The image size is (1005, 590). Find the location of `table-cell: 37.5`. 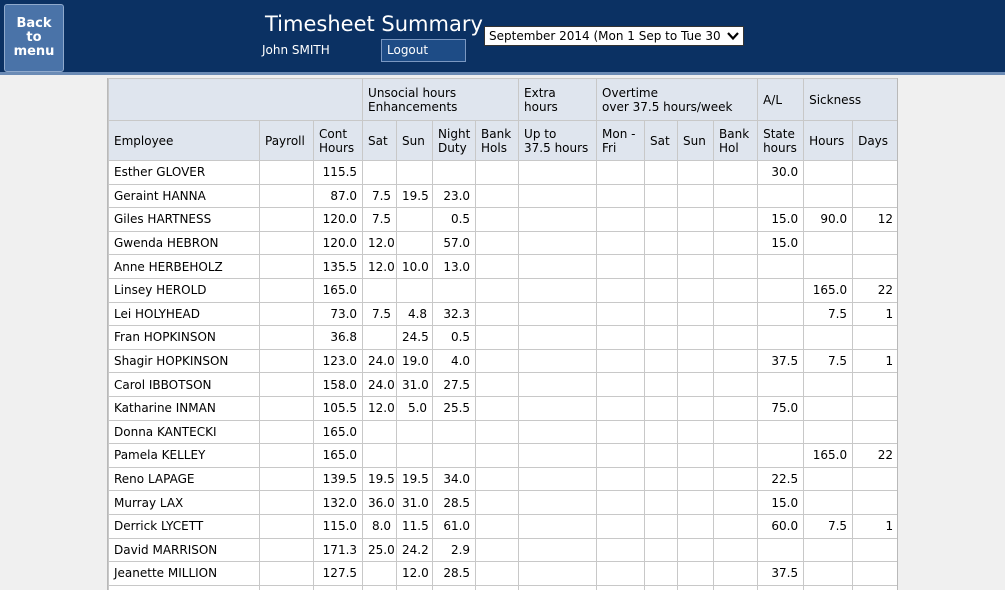

table-cell: 37.5 is located at coordinates (781, 573).